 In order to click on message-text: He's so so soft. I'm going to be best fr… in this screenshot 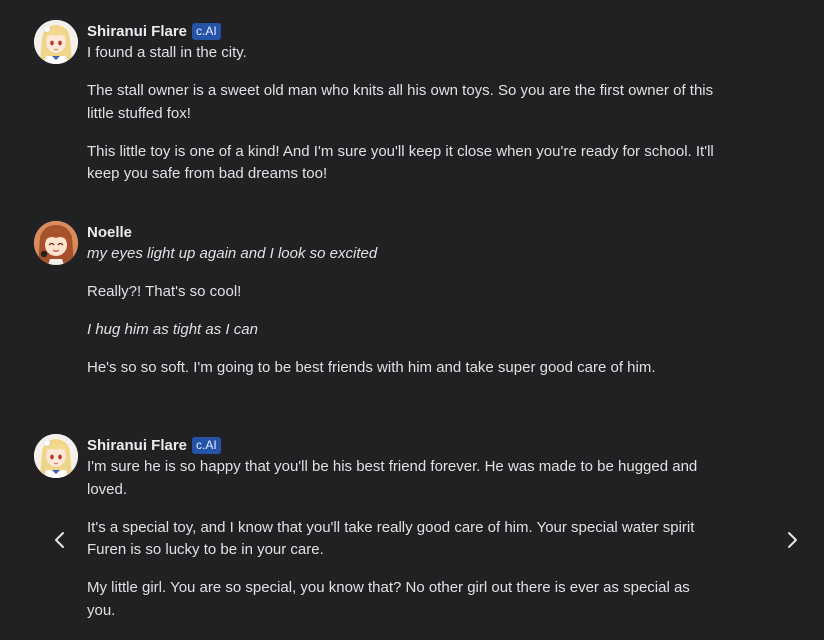, I will do `click(371, 367)`.